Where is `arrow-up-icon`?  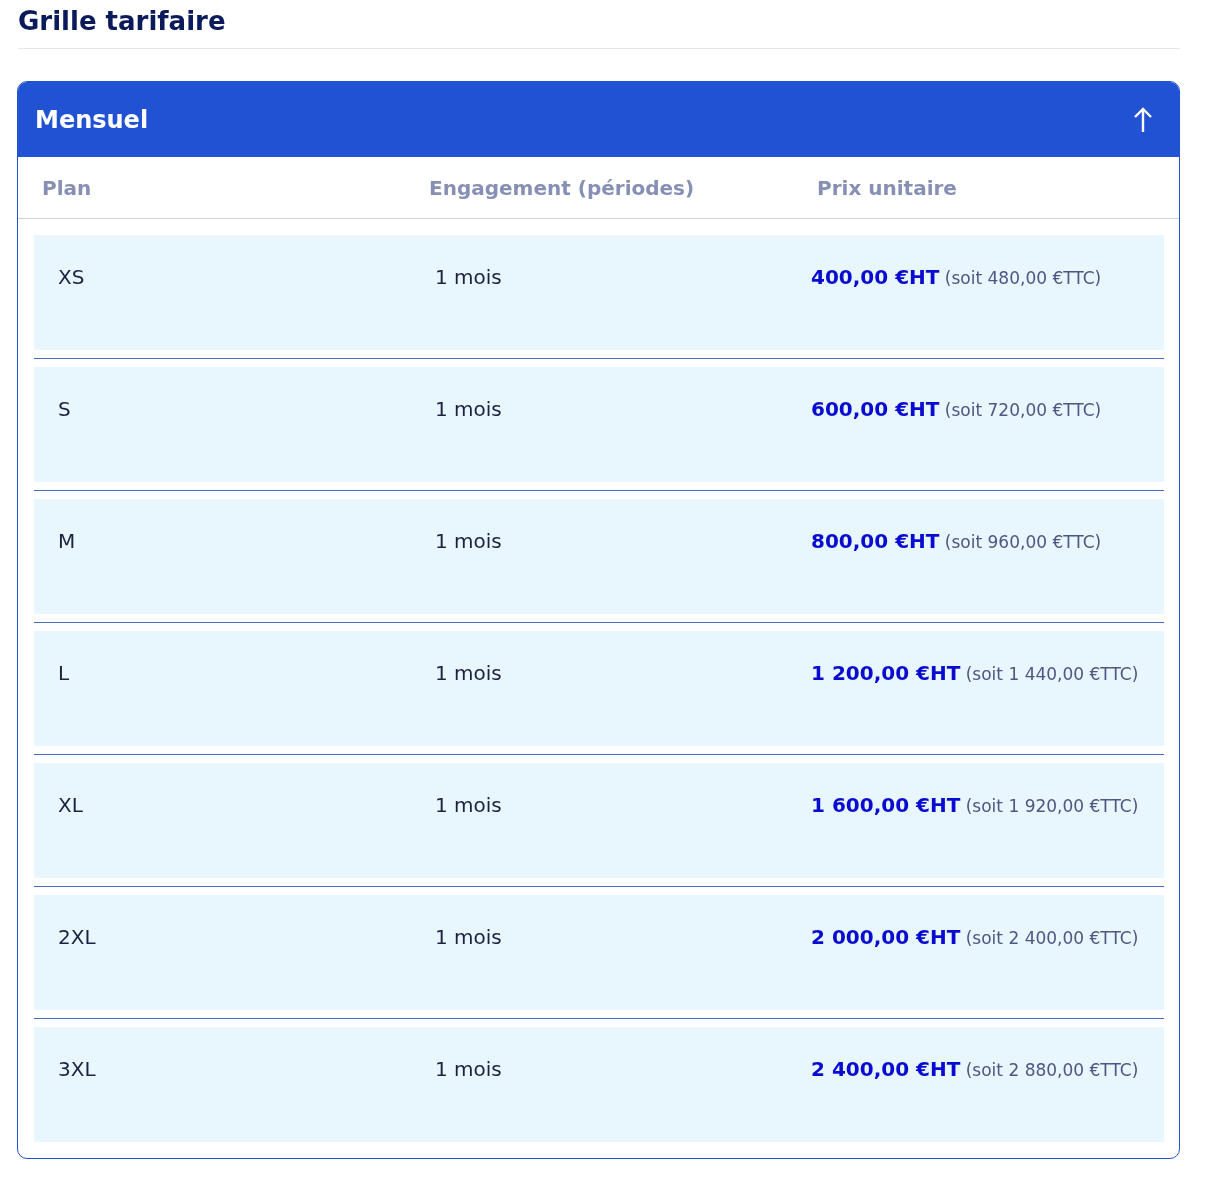 arrow-up-icon is located at coordinates (1143, 119).